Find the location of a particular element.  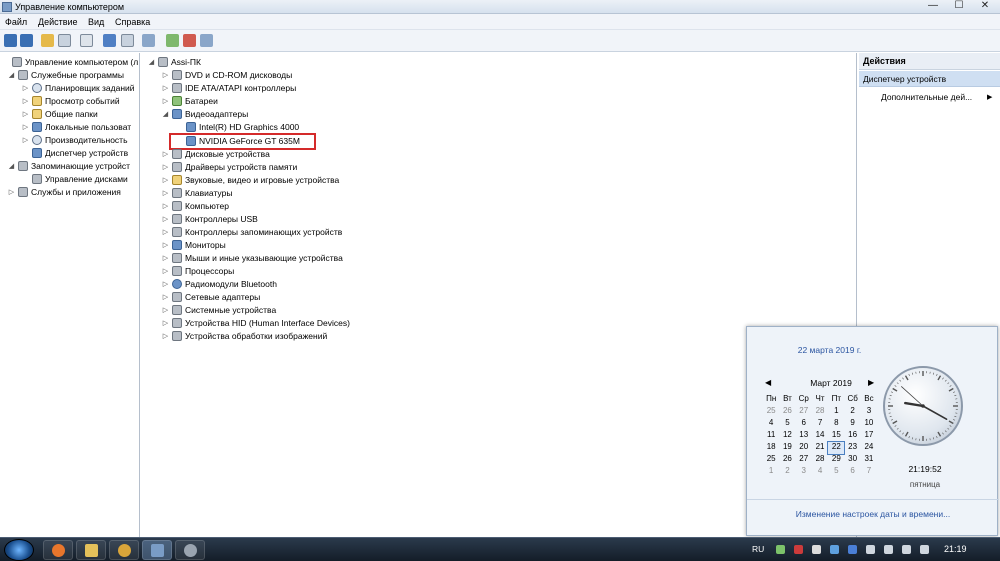

tree-item-event-viewer: ▷ Просмотр событий is located at coordinates (71, 100).